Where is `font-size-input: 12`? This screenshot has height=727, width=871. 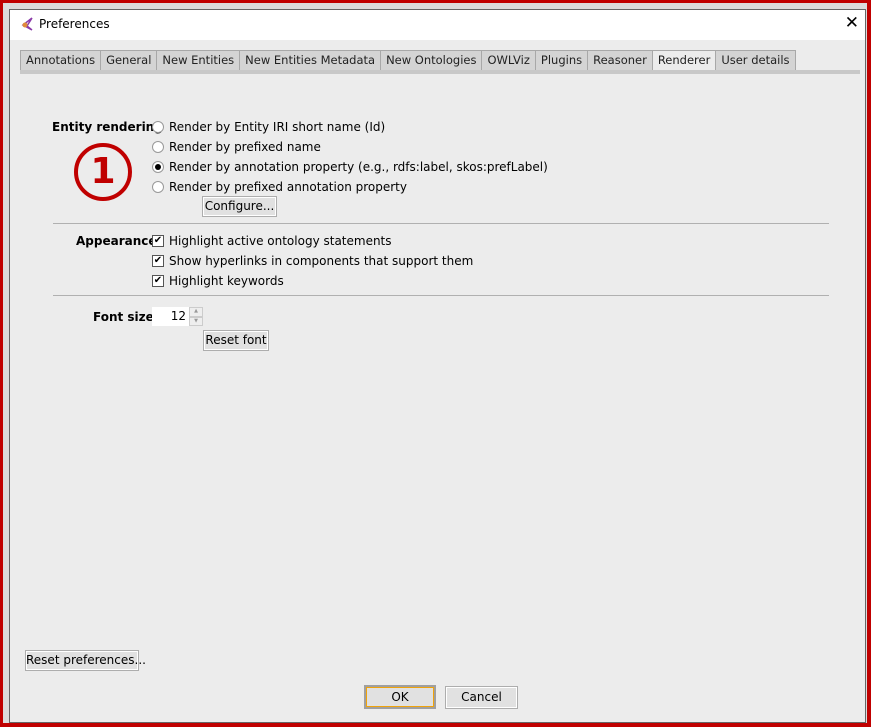 font-size-input: 12 is located at coordinates (170, 316).